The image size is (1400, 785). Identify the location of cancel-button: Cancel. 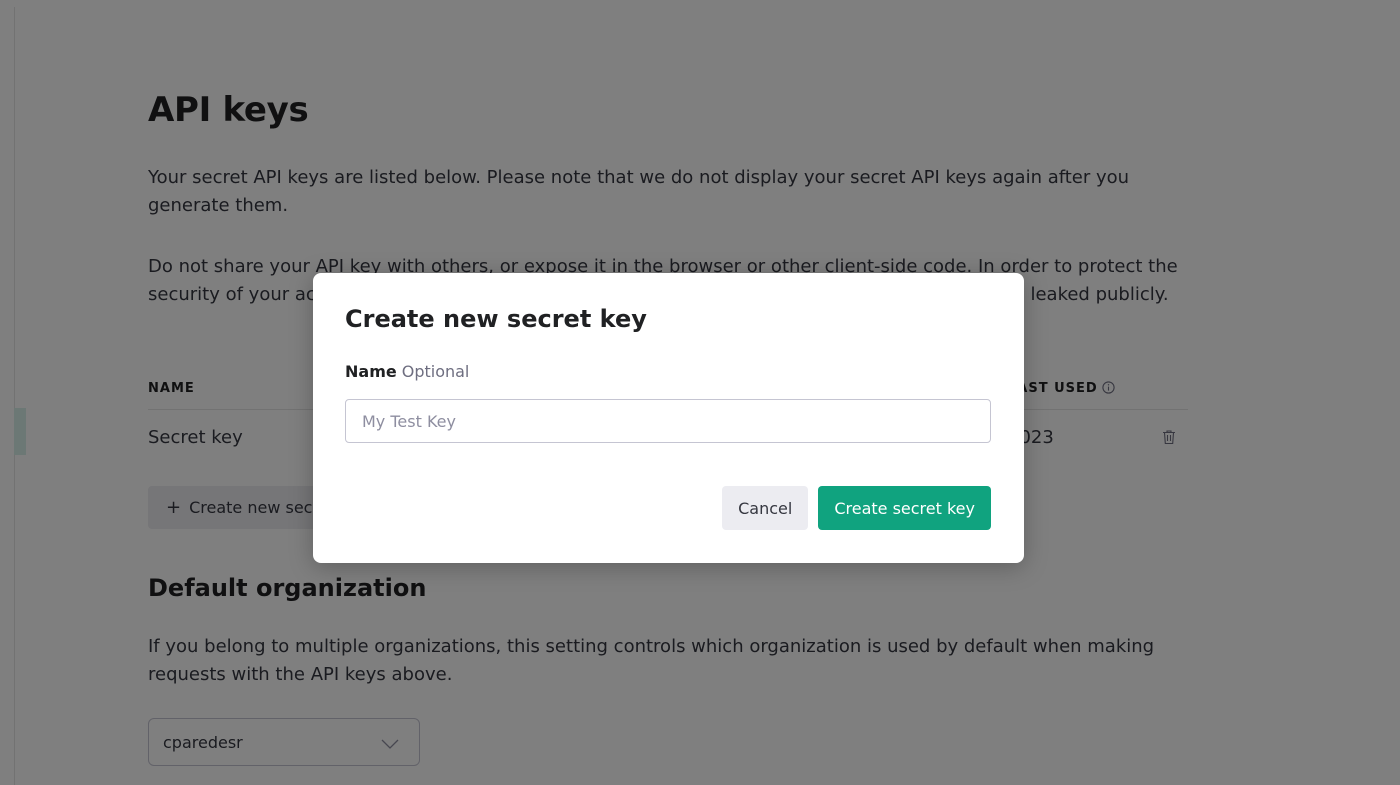
(765, 508).